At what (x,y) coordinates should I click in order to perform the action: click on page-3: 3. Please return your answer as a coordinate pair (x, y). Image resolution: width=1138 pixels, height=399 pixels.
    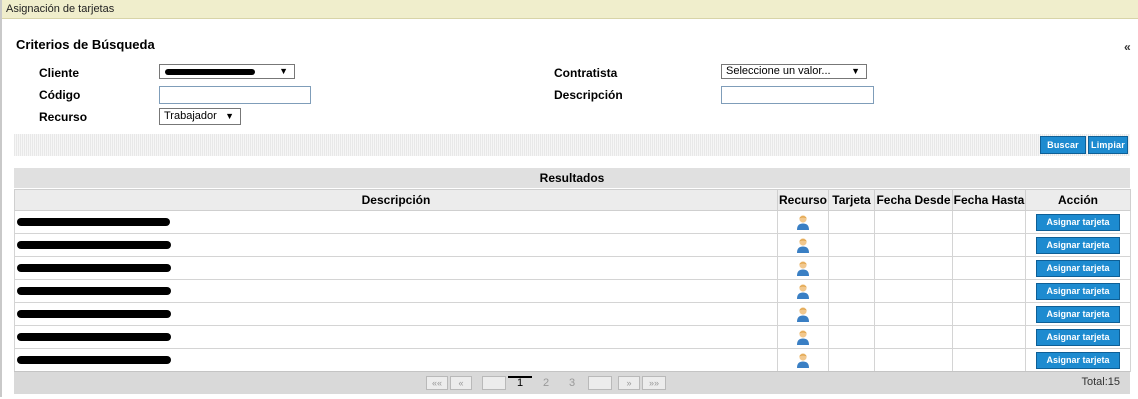
    Looking at the image, I should click on (572, 383).